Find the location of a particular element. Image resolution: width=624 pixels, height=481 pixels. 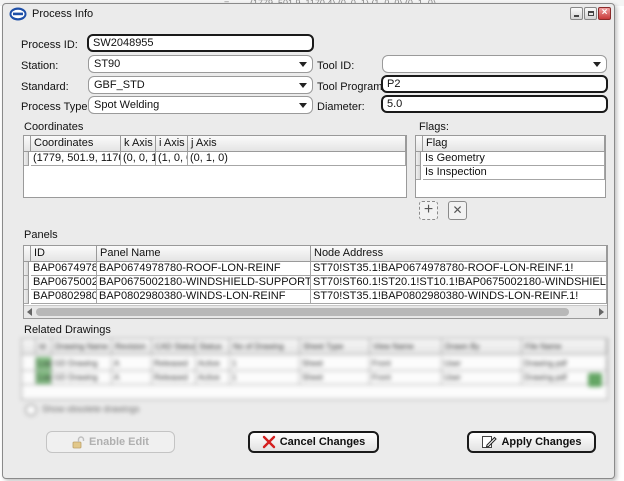

cancel-changes-label: Cancel Changes is located at coordinates (322, 442).